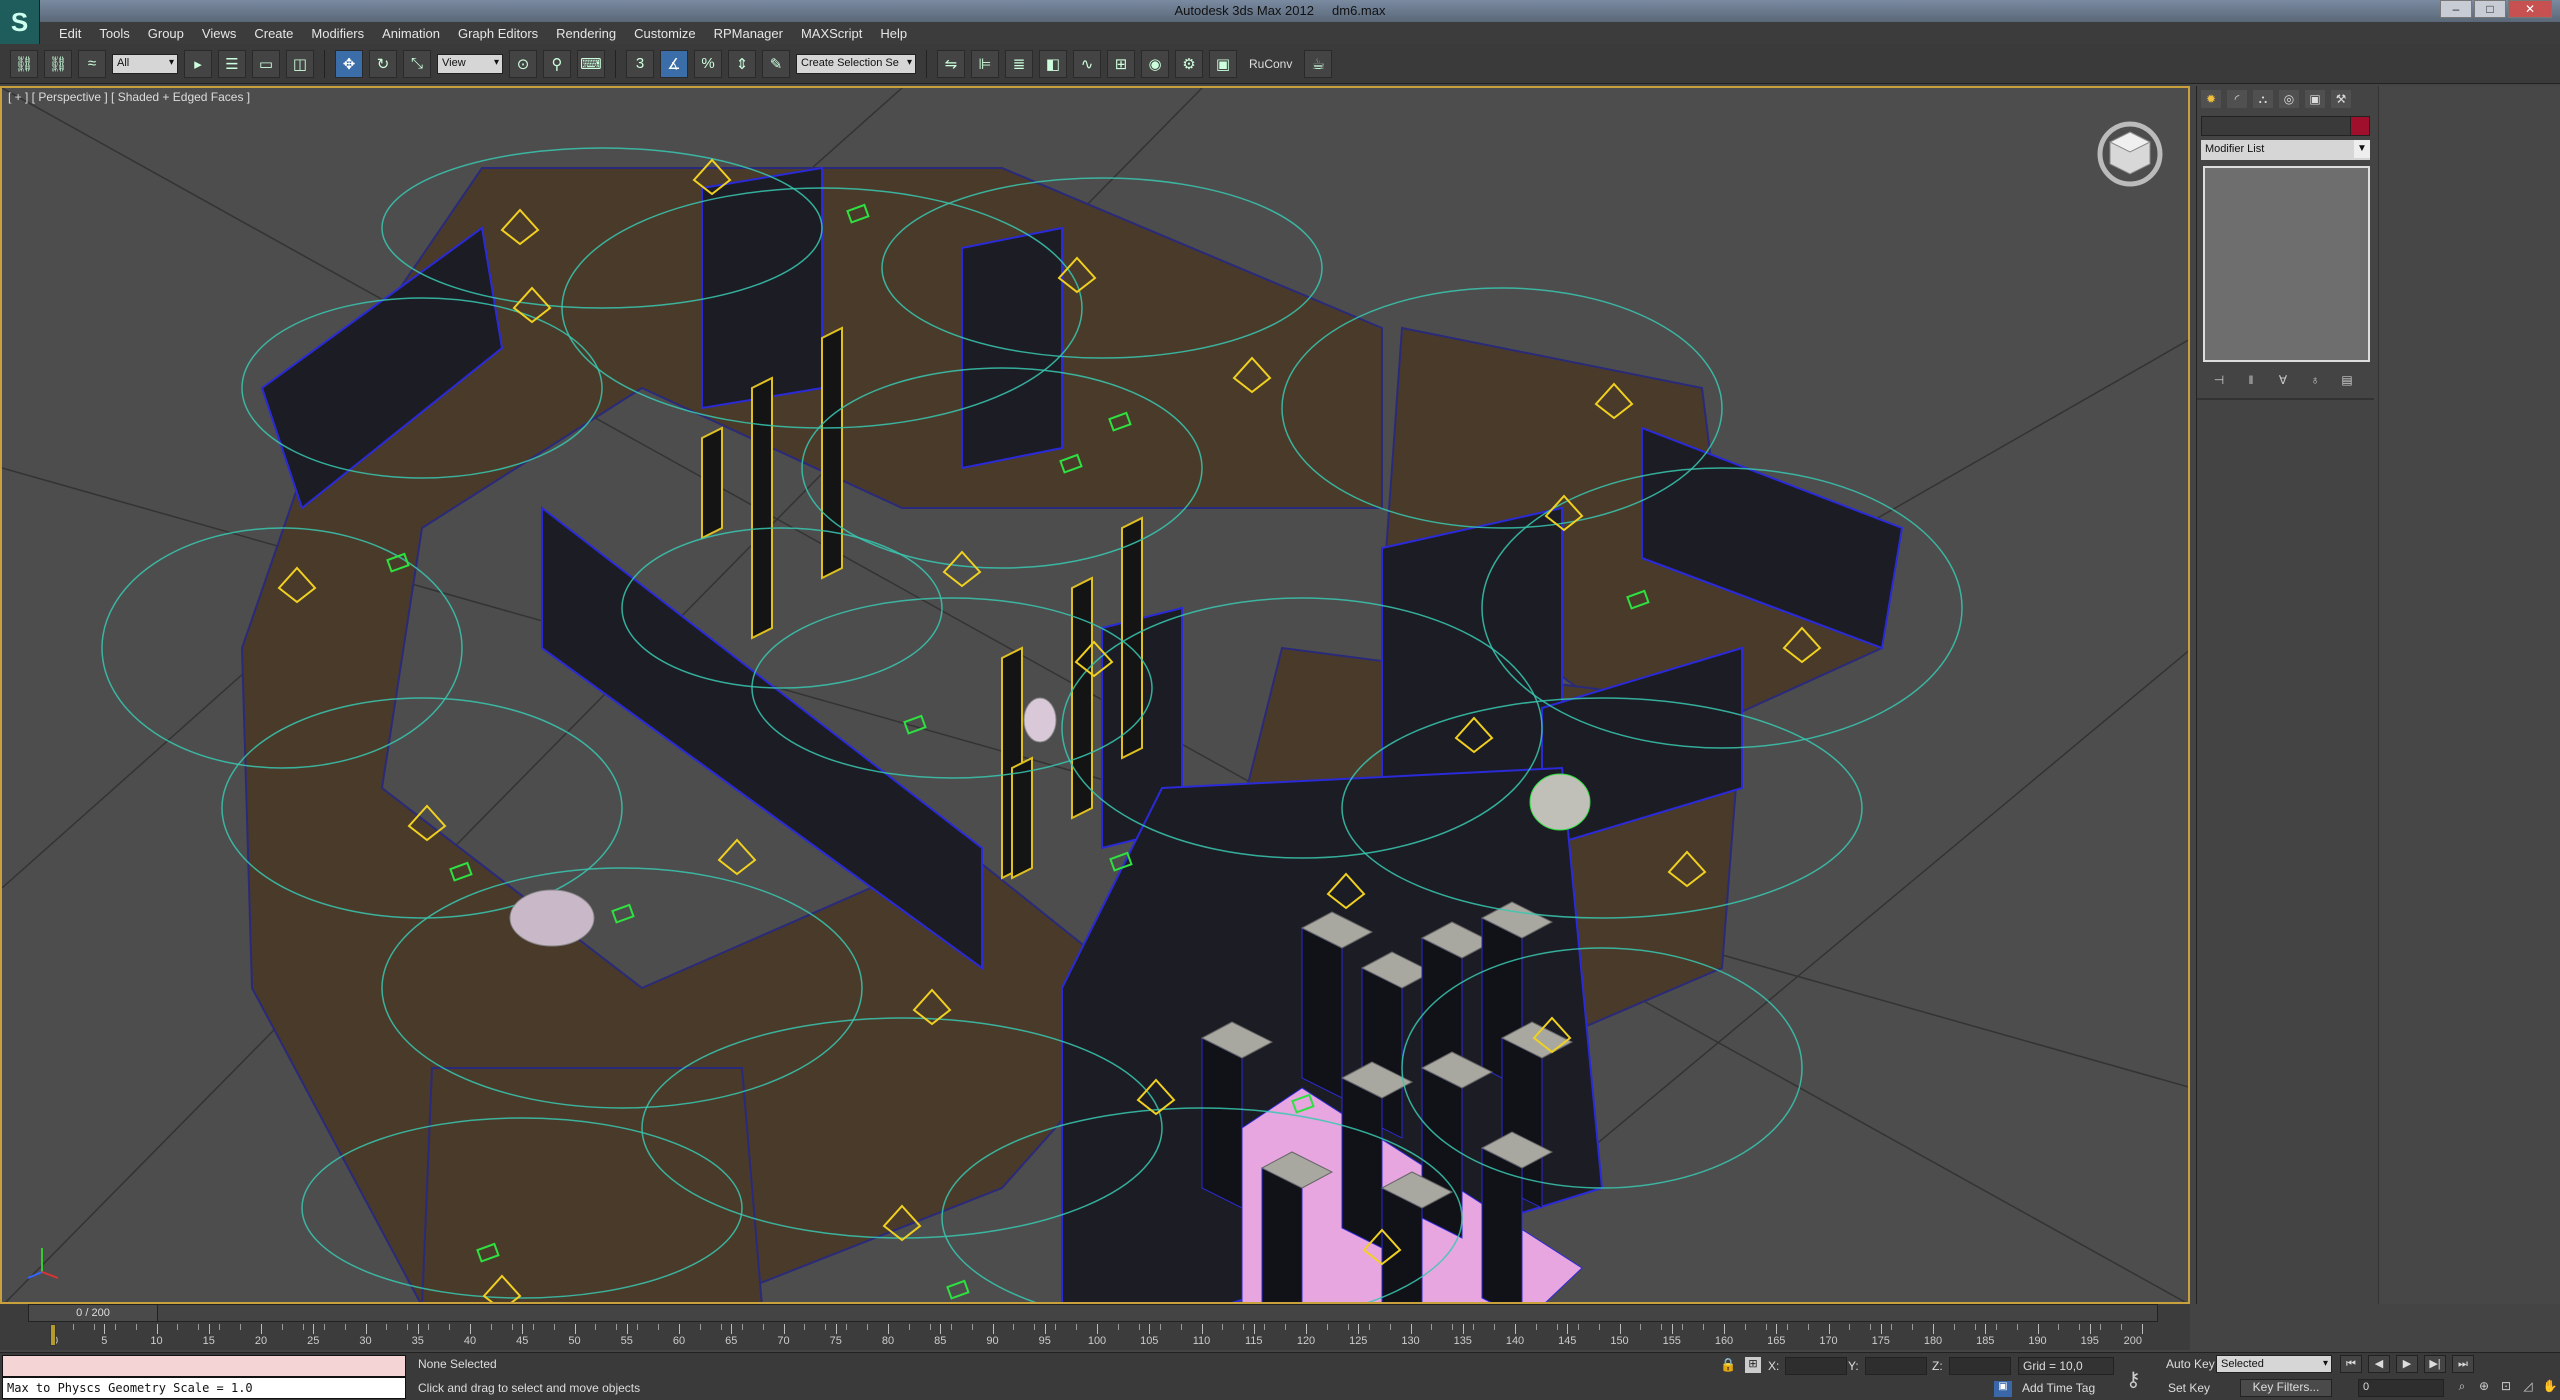 The height and width of the screenshot is (1400, 2560). What do you see at coordinates (2341, 99) in the screenshot?
I see `utilities-tab-icon: ⚒` at bounding box center [2341, 99].